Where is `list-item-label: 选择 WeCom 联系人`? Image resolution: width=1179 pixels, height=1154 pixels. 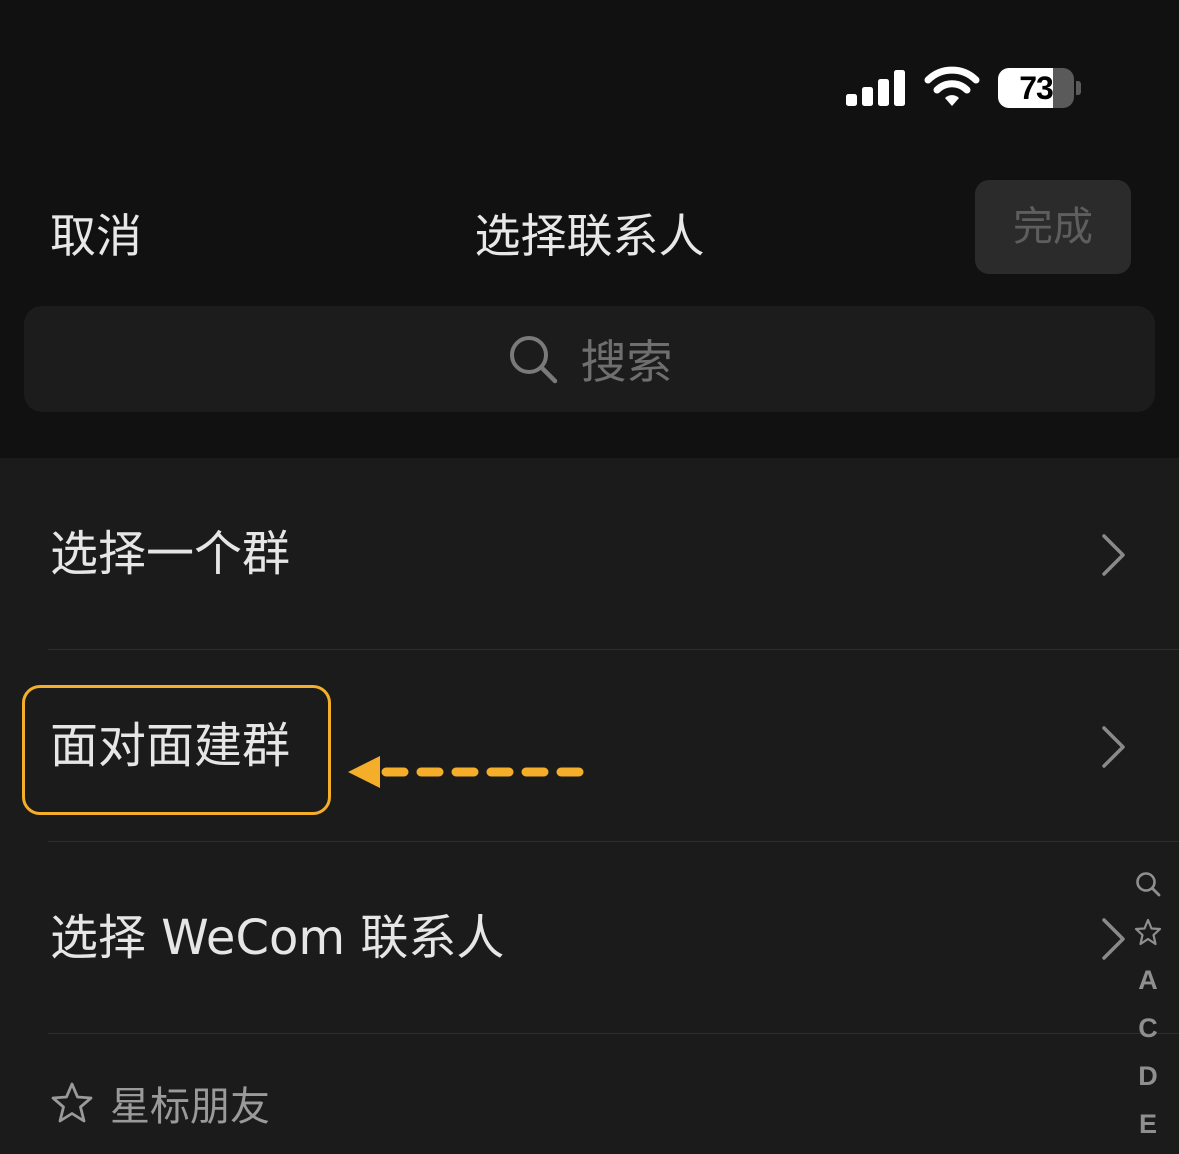
list-item-label: 选择 WeCom 联系人 is located at coordinates (277, 938).